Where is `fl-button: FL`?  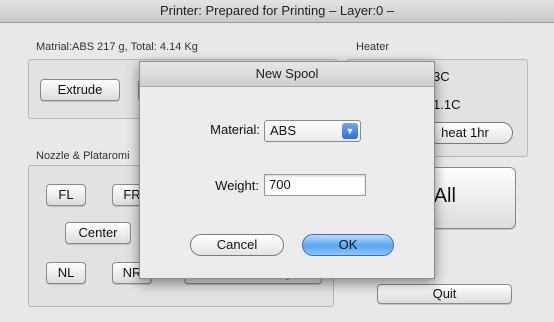
fl-button: FL is located at coordinates (66, 195).